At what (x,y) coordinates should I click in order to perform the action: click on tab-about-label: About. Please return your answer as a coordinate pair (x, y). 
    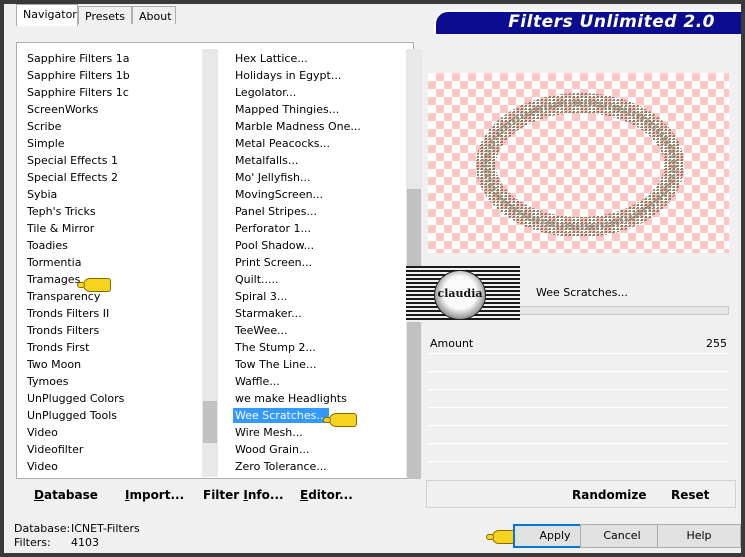
    Looking at the image, I should click on (155, 16).